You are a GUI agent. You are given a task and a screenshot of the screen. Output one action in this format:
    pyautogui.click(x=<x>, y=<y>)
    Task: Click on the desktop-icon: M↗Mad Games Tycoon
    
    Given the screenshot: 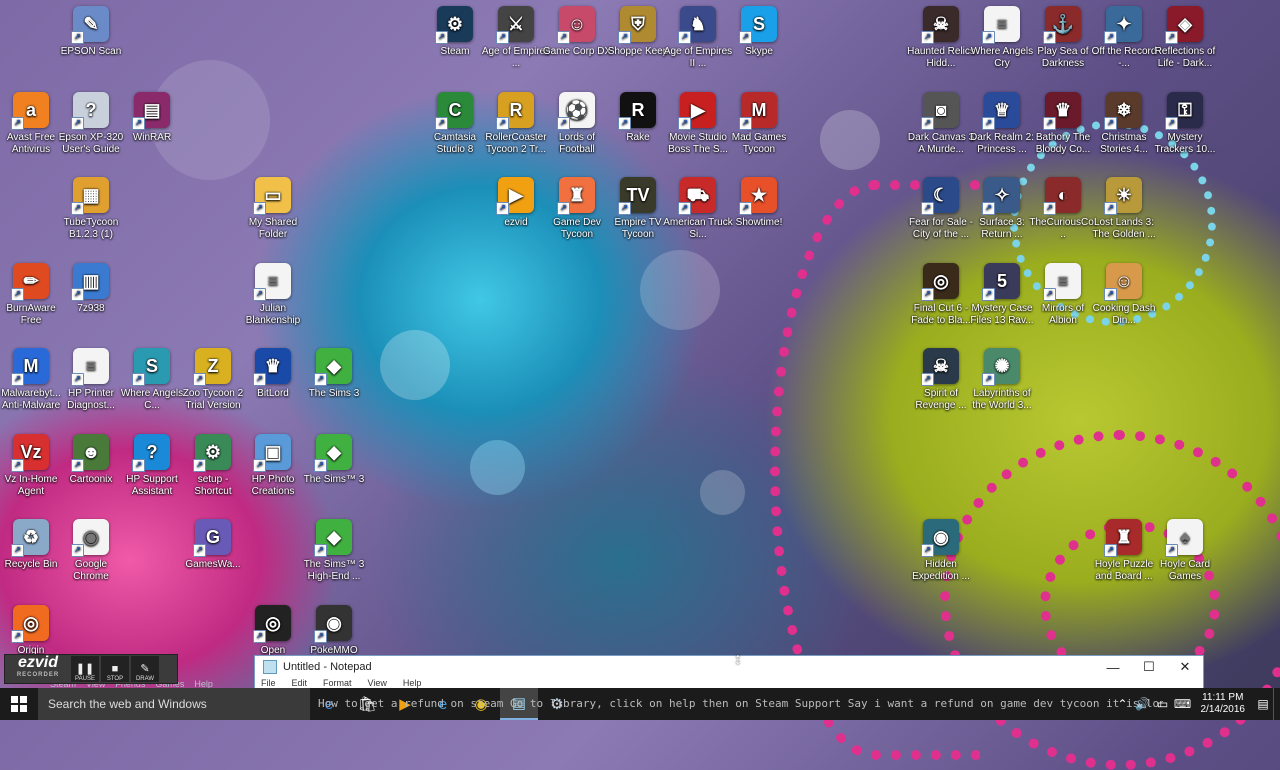 What is the action you would take?
    pyautogui.click(x=759, y=124)
    